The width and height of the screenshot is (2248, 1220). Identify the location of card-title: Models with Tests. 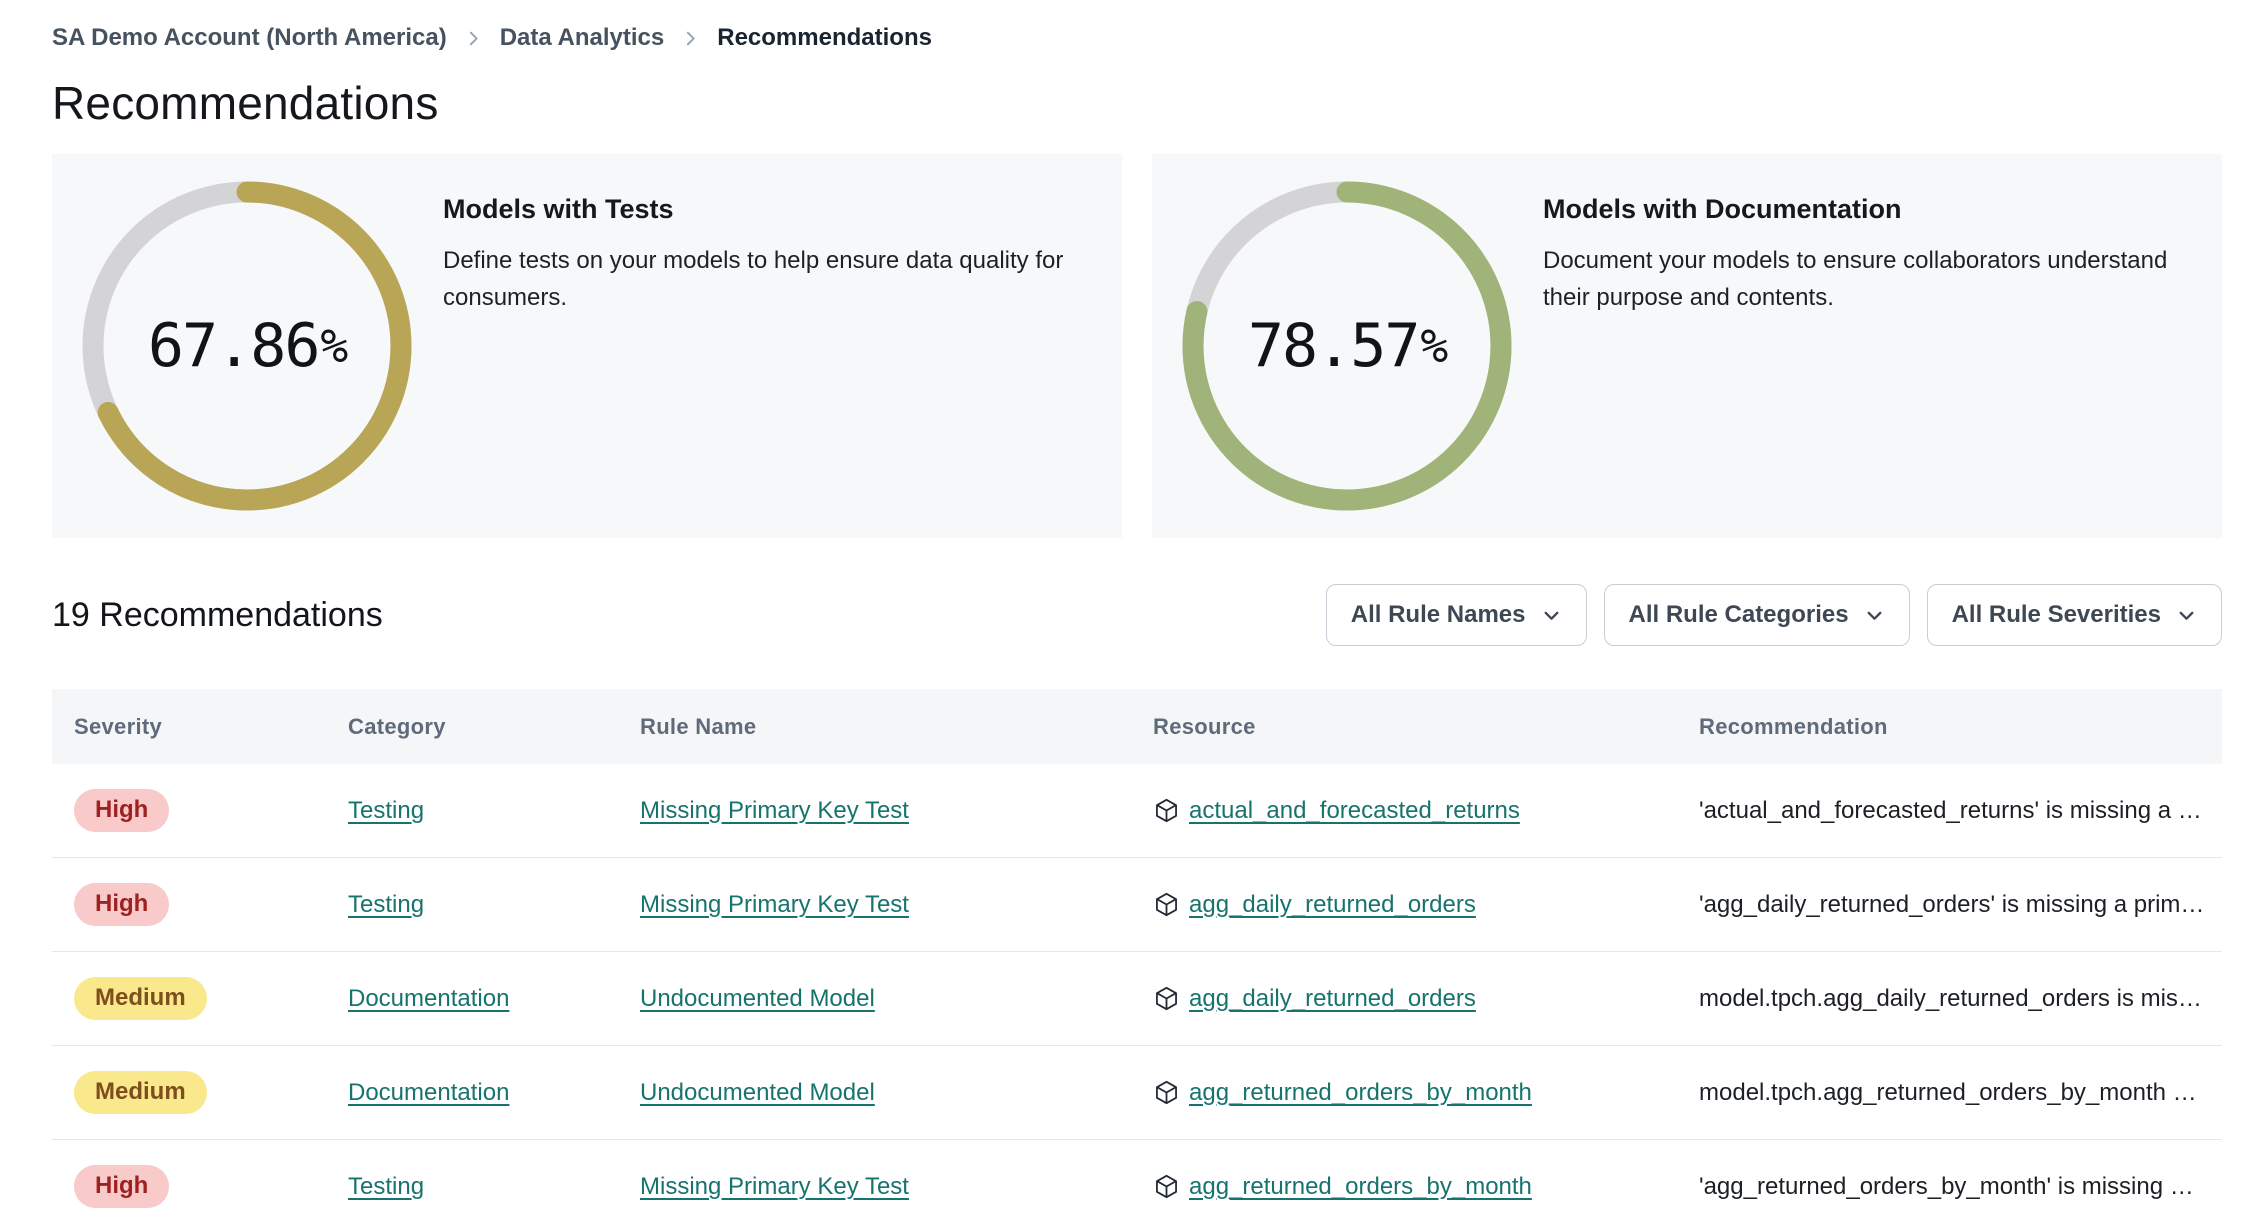
(558, 209).